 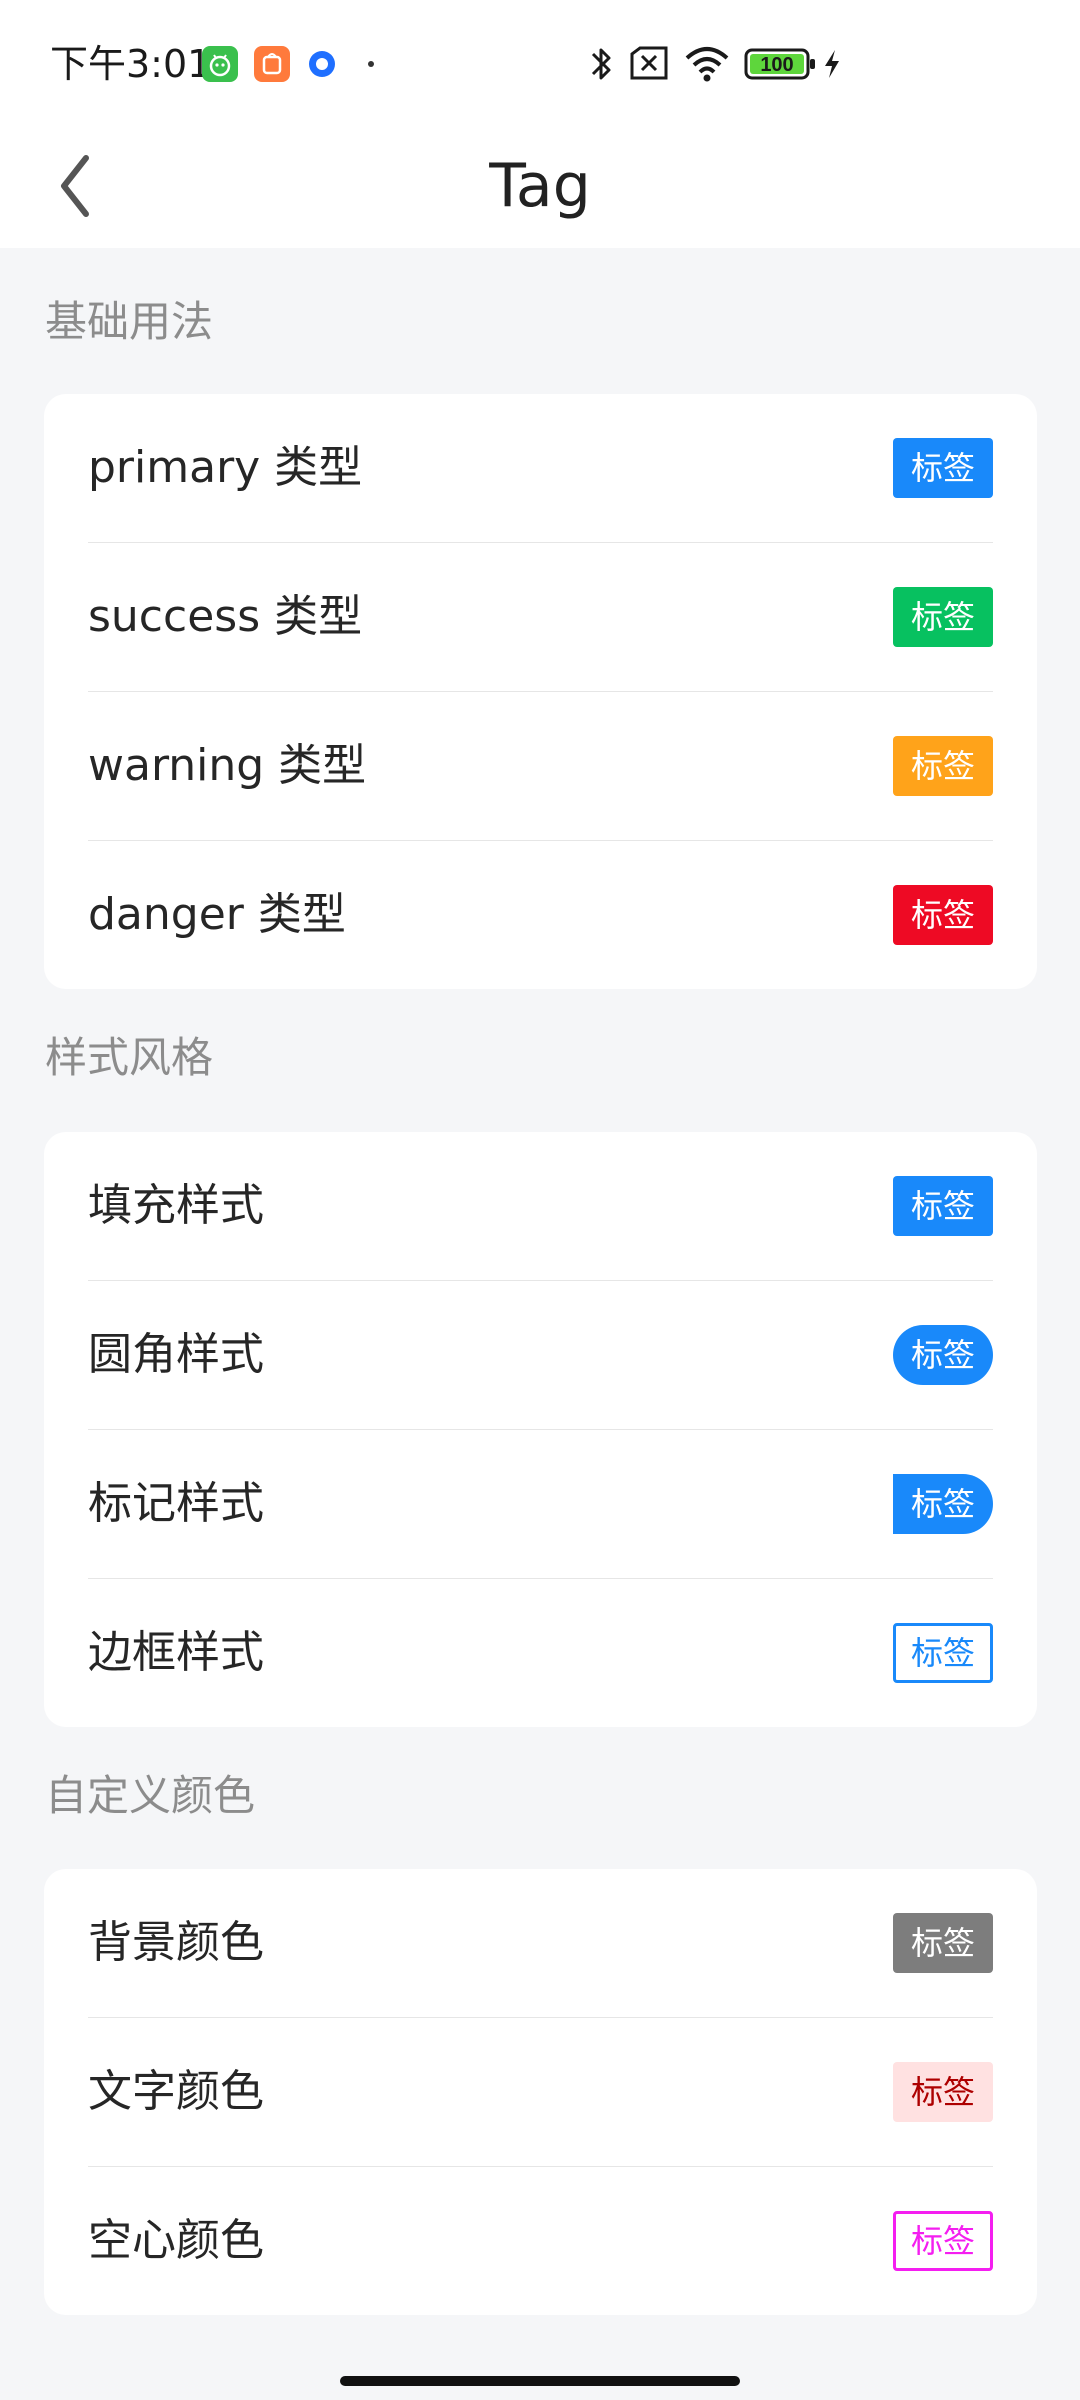 What do you see at coordinates (943, 1653) in the screenshot?
I see `tag-plain: 标签` at bounding box center [943, 1653].